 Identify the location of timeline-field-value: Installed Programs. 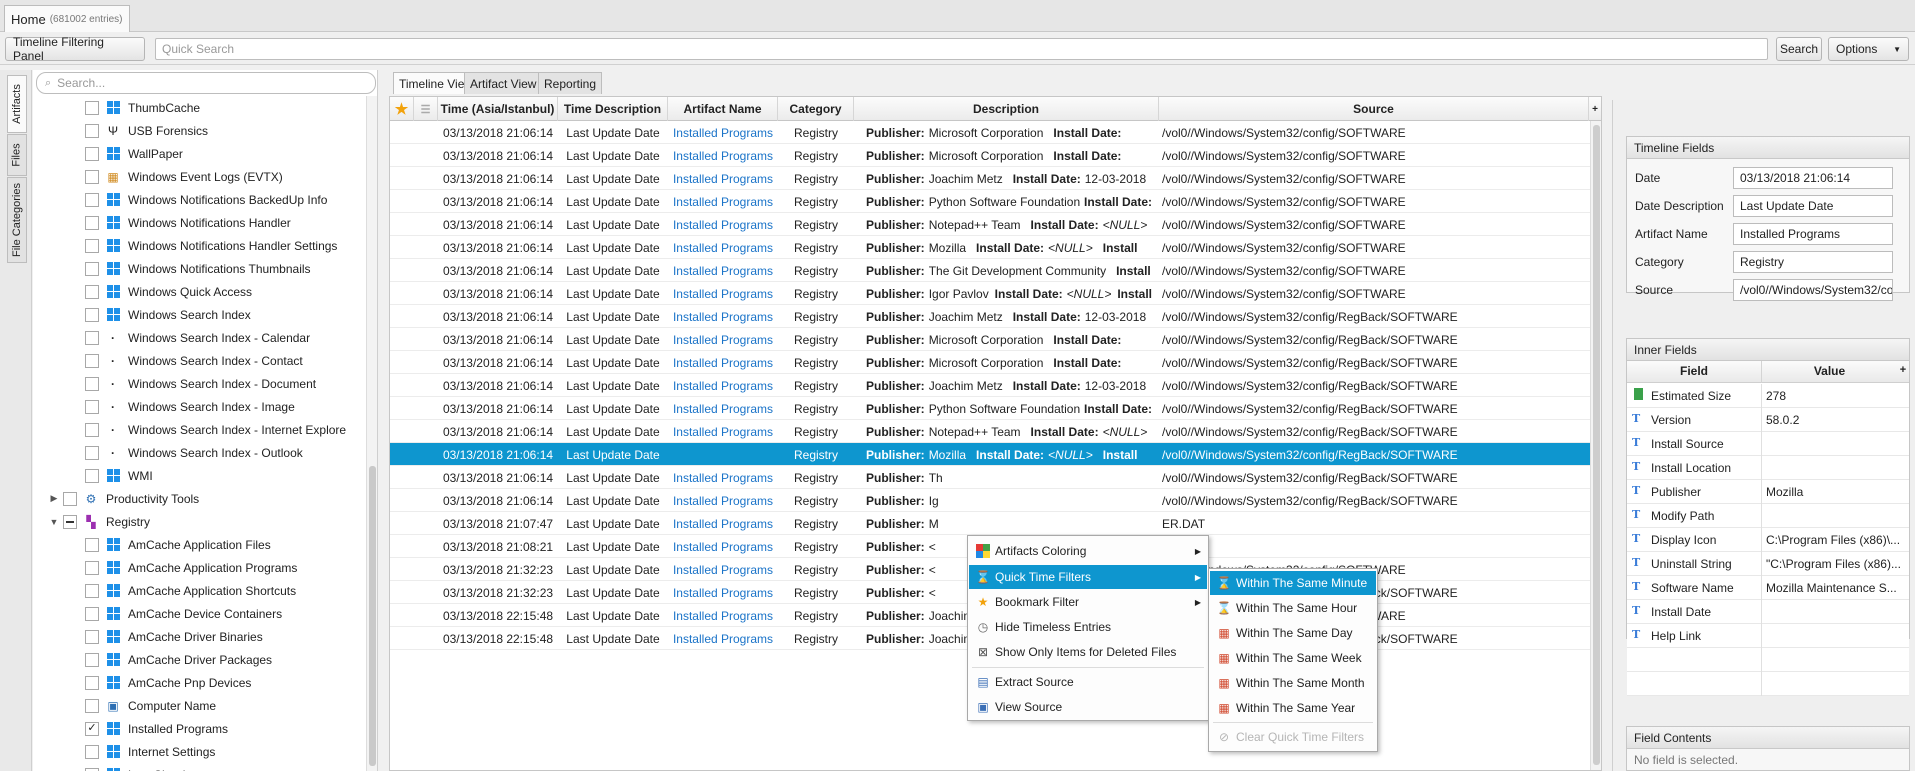
(1813, 233).